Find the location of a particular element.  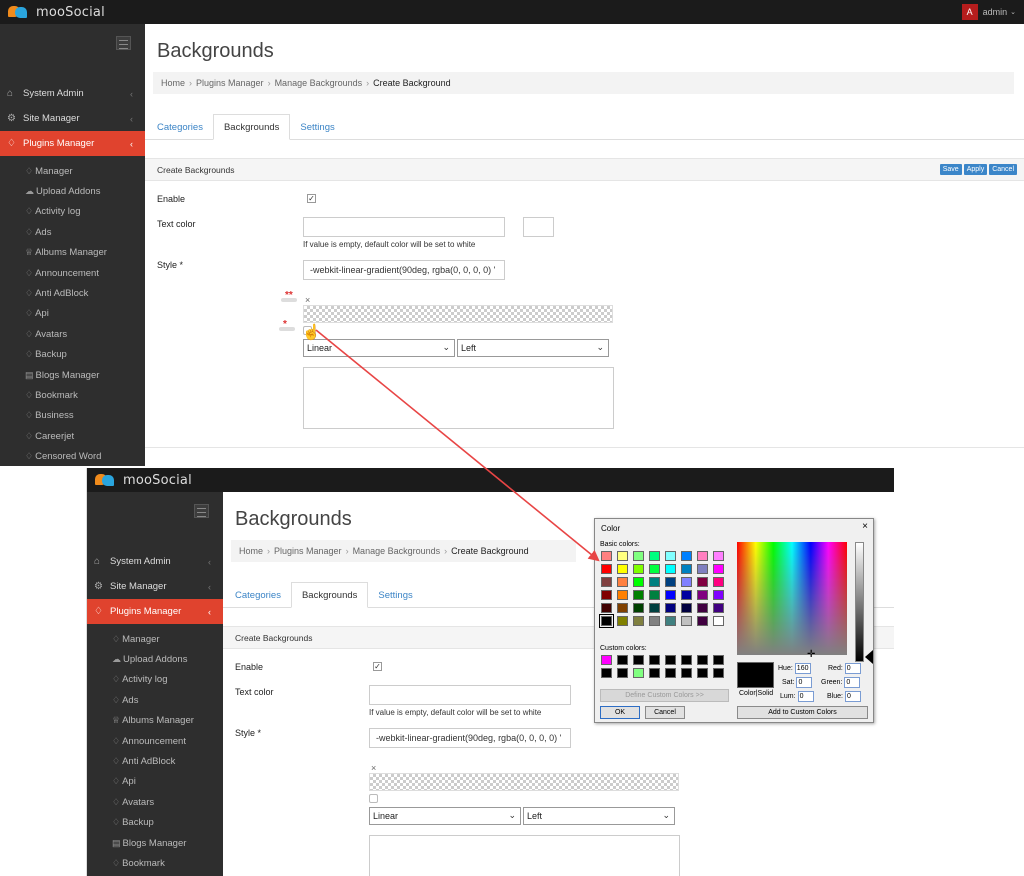

gradient-stop-handle is located at coordinates (373, 798).